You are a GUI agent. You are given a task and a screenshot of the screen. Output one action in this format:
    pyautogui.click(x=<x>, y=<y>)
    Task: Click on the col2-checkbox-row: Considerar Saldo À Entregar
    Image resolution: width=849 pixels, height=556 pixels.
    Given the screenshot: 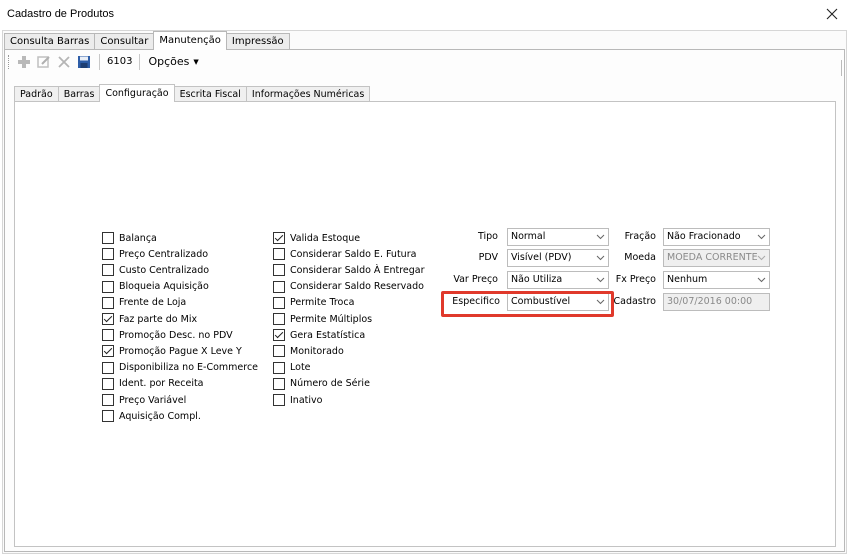 What is the action you would take?
    pyautogui.click(x=349, y=270)
    